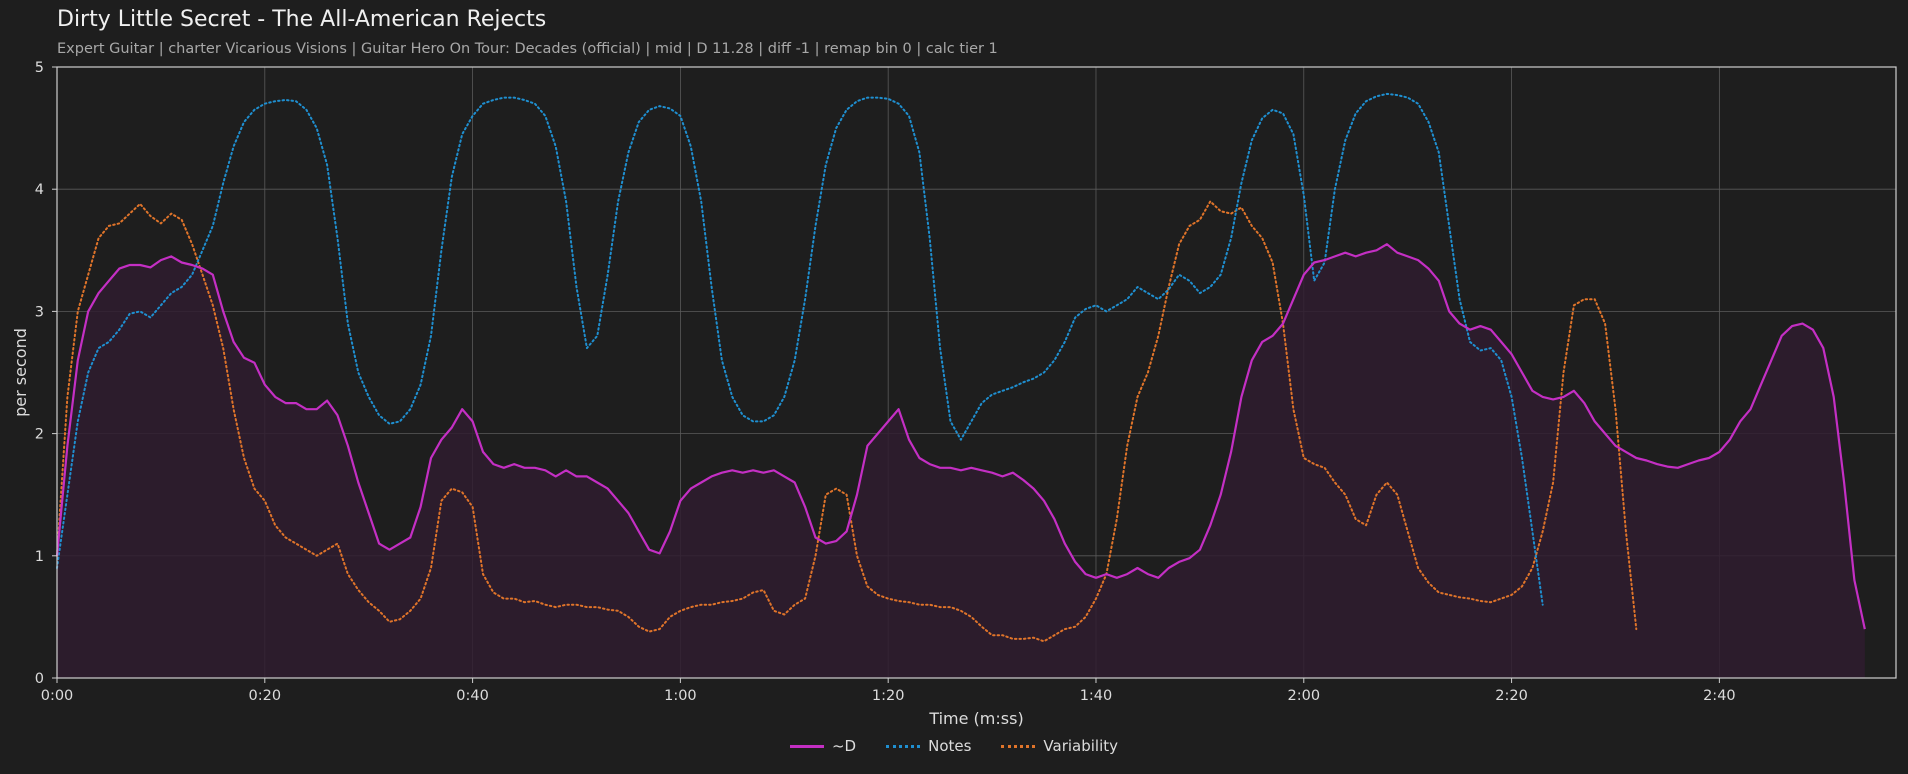  Describe the element at coordinates (1096, 696) in the screenshot. I see `x-tick-label: 1:40` at that location.